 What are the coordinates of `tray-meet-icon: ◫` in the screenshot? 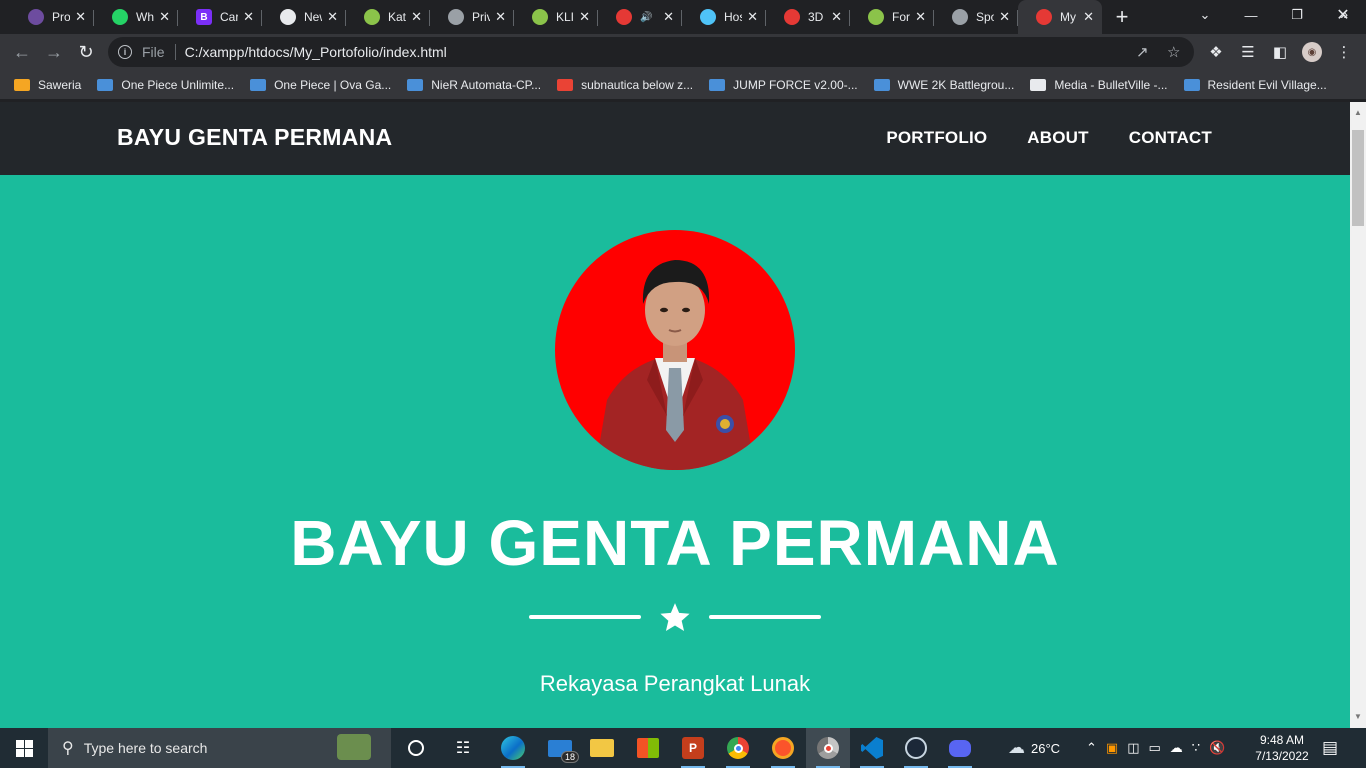 It's located at (1133, 748).